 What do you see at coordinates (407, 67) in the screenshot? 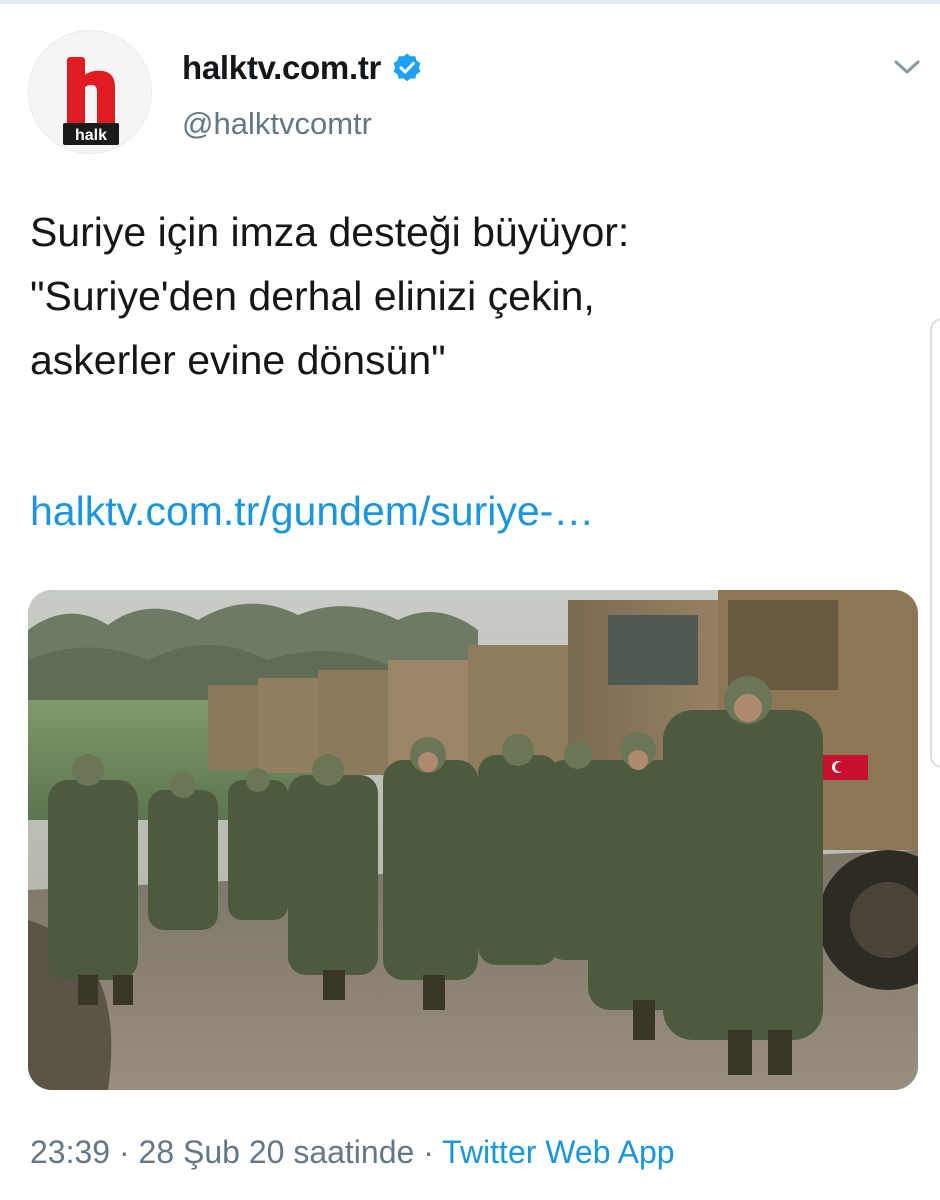
I see `verified-badge-icon` at bounding box center [407, 67].